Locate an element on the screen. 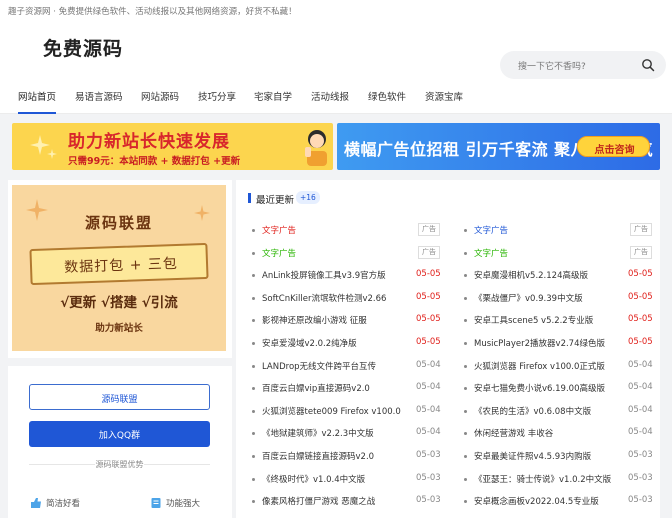 Image resolution: width=672 pixels, height=518 pixels. thumbs-up-icon is located at coordinates (316, 148).